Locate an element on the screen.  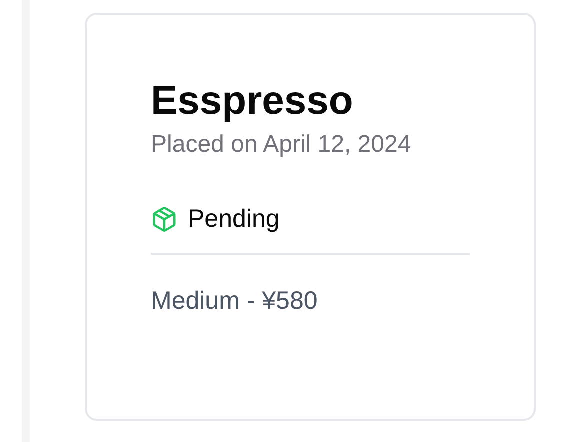
order-date: Placed on April 12, 2024 is located at coordinates (281, 145).